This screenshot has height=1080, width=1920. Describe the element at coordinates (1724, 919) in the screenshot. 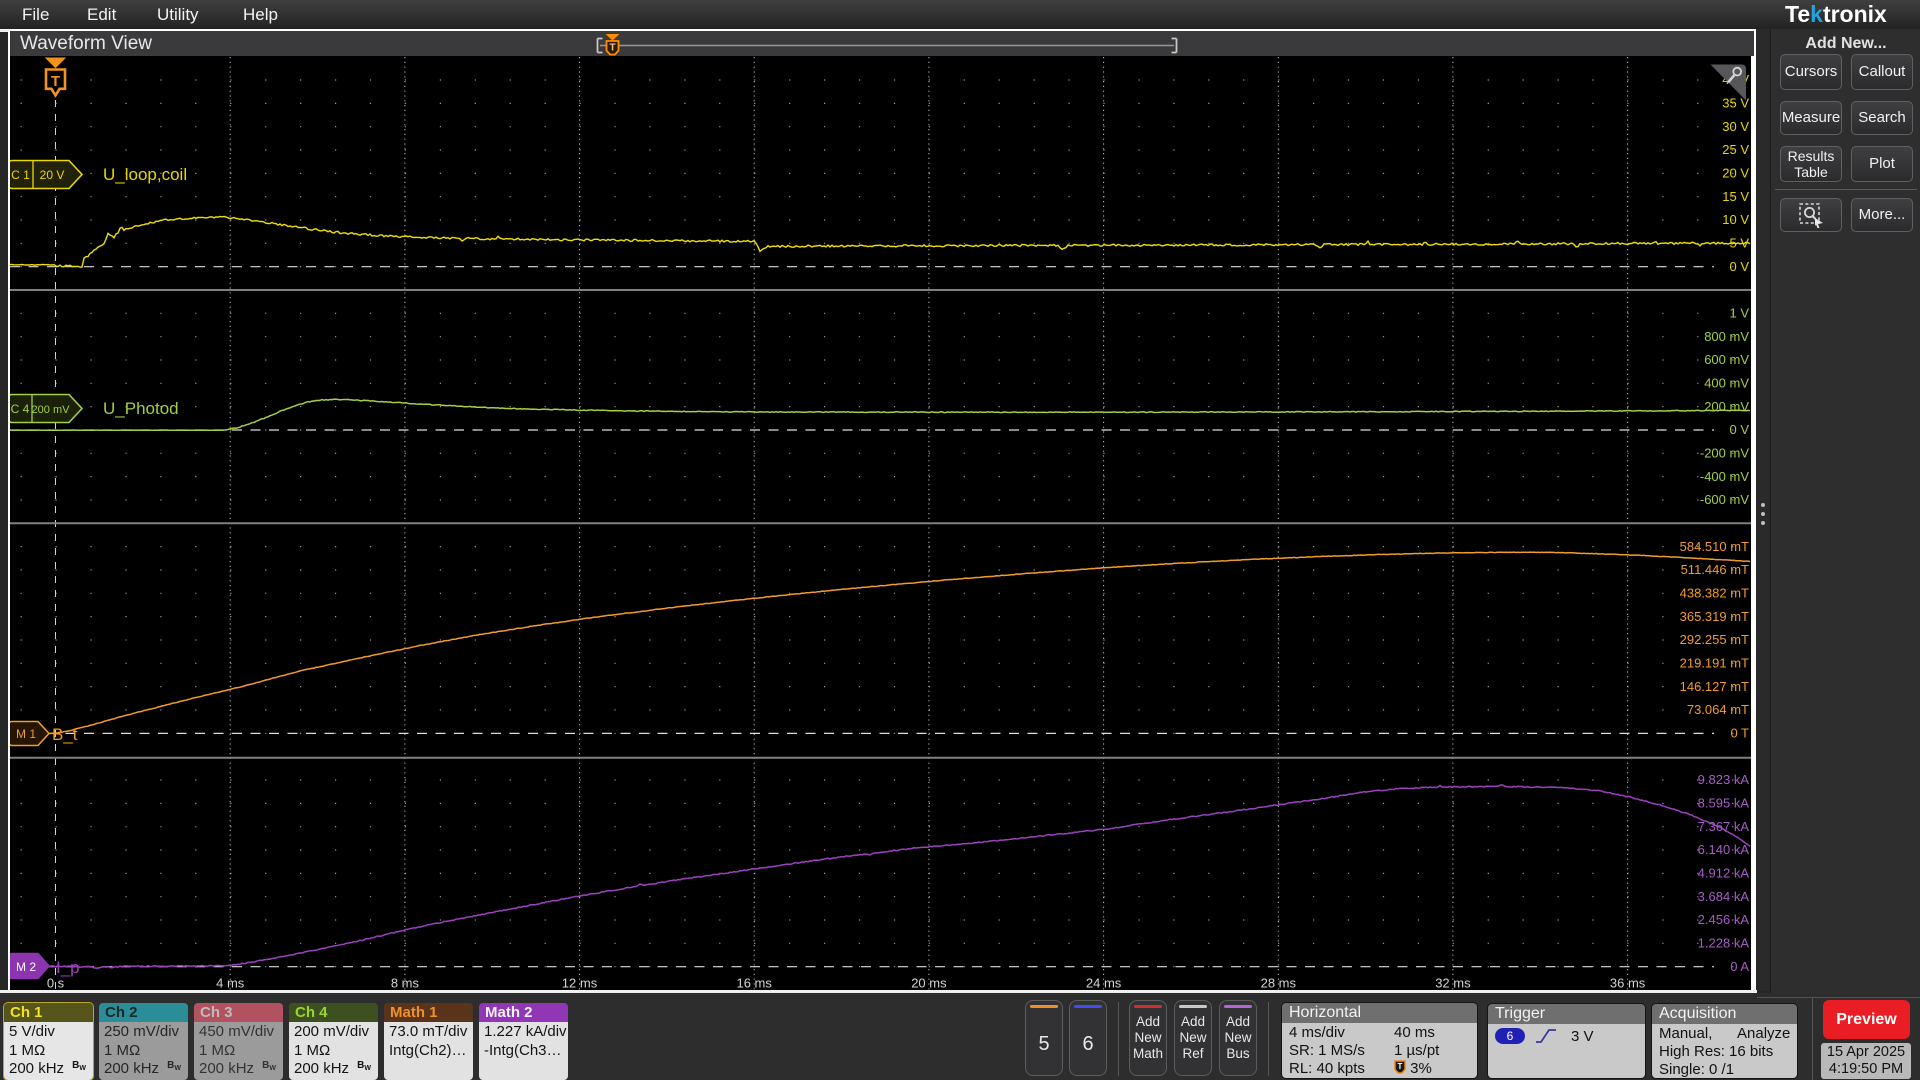

I see `svg-text: 2.456 kA` at that location.